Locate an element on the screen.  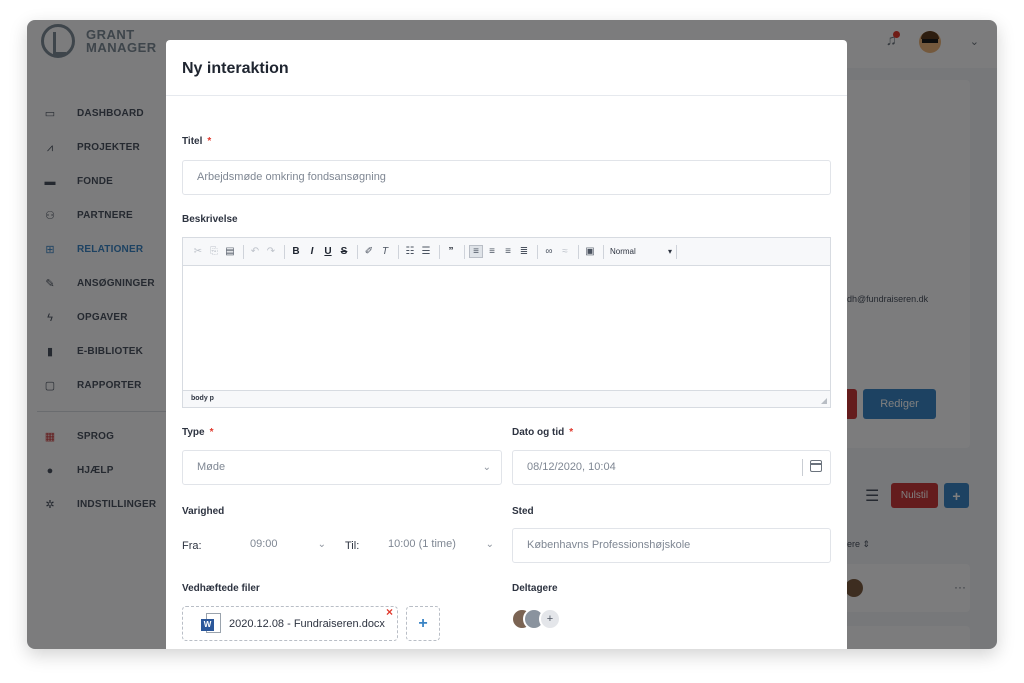
resize-handle-icon is located at coordinates (824, 401).